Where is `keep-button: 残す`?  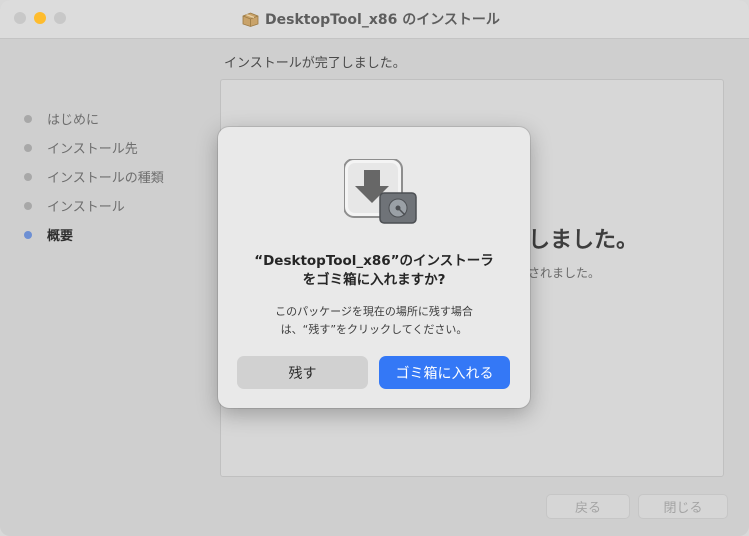
keep-button: 残す is located at coordinates (302, 372).